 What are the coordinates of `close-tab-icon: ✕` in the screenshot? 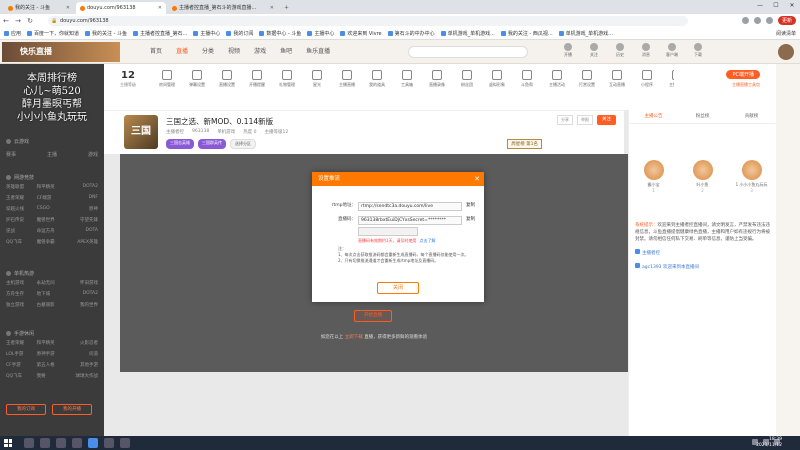 It's located at (272, 8).